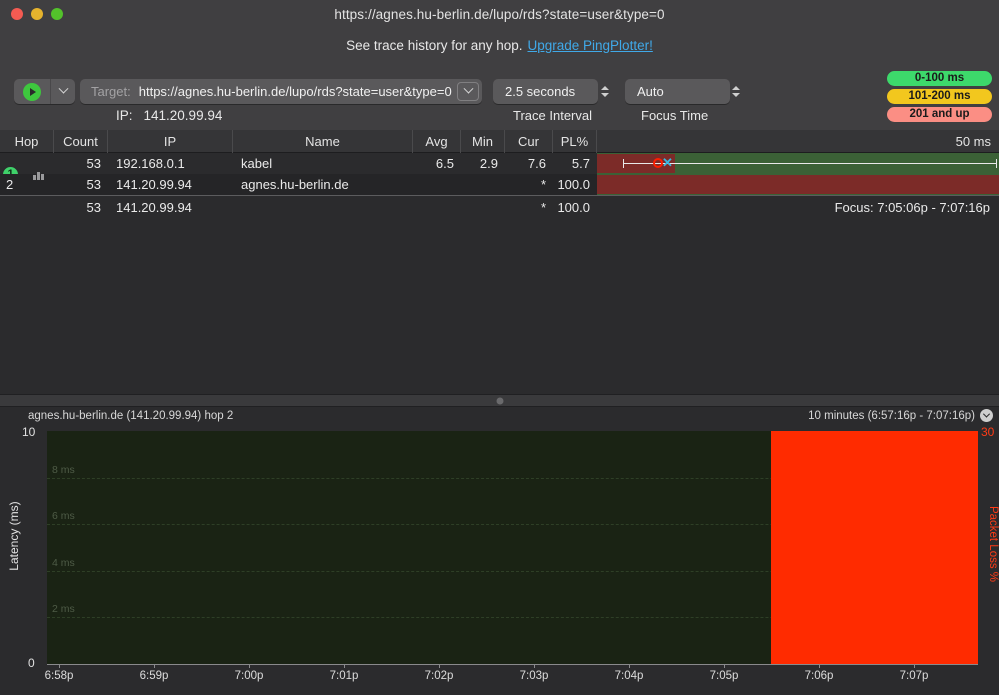  I want to click on column-header-hop: Hop, so click(27, 141).